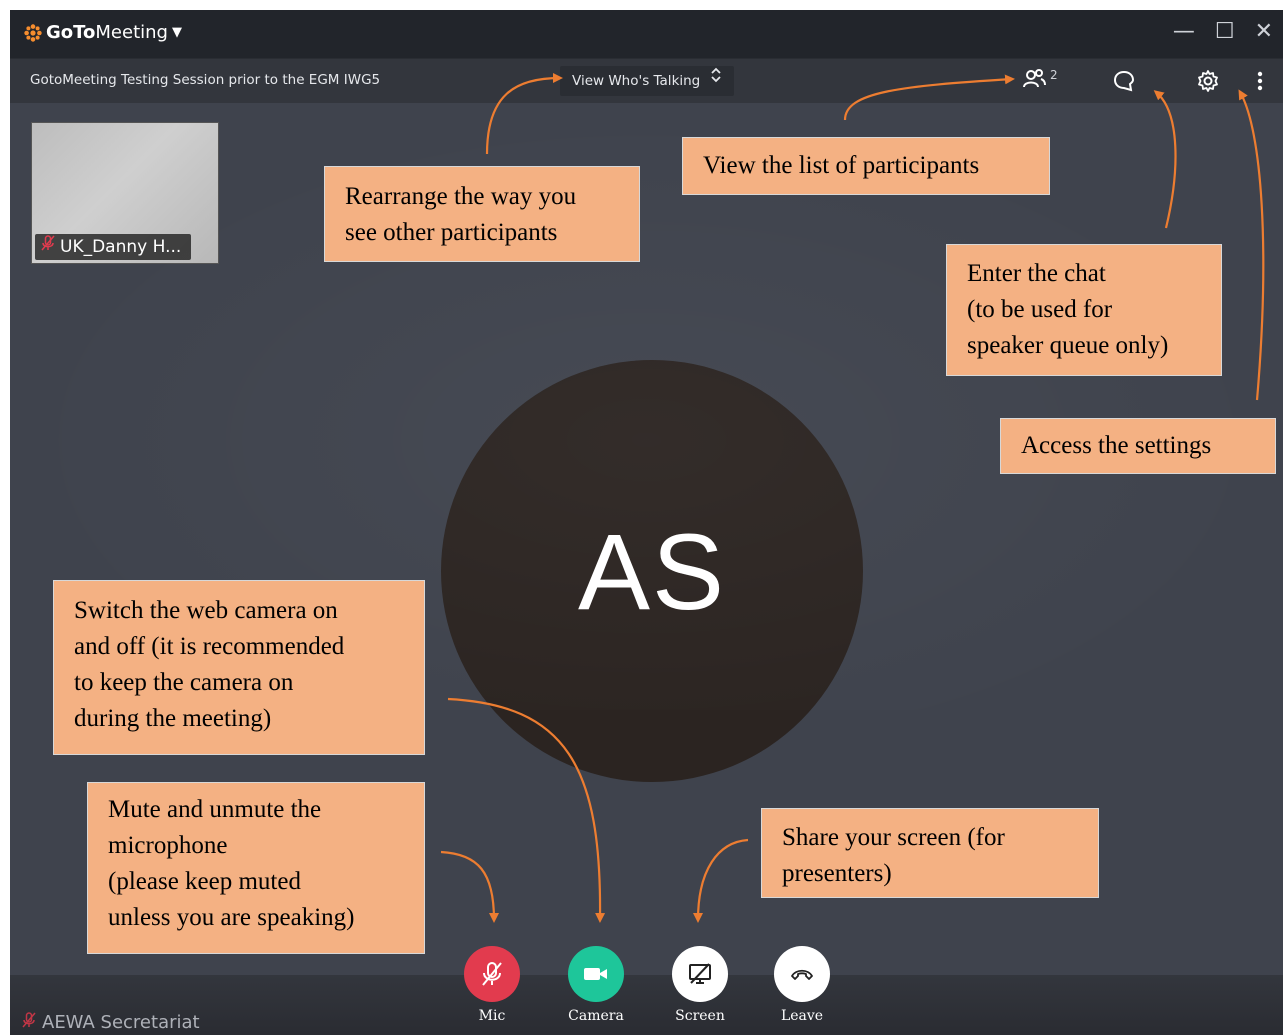  I want to click on chevron-updown-icon, so click(716, 75).